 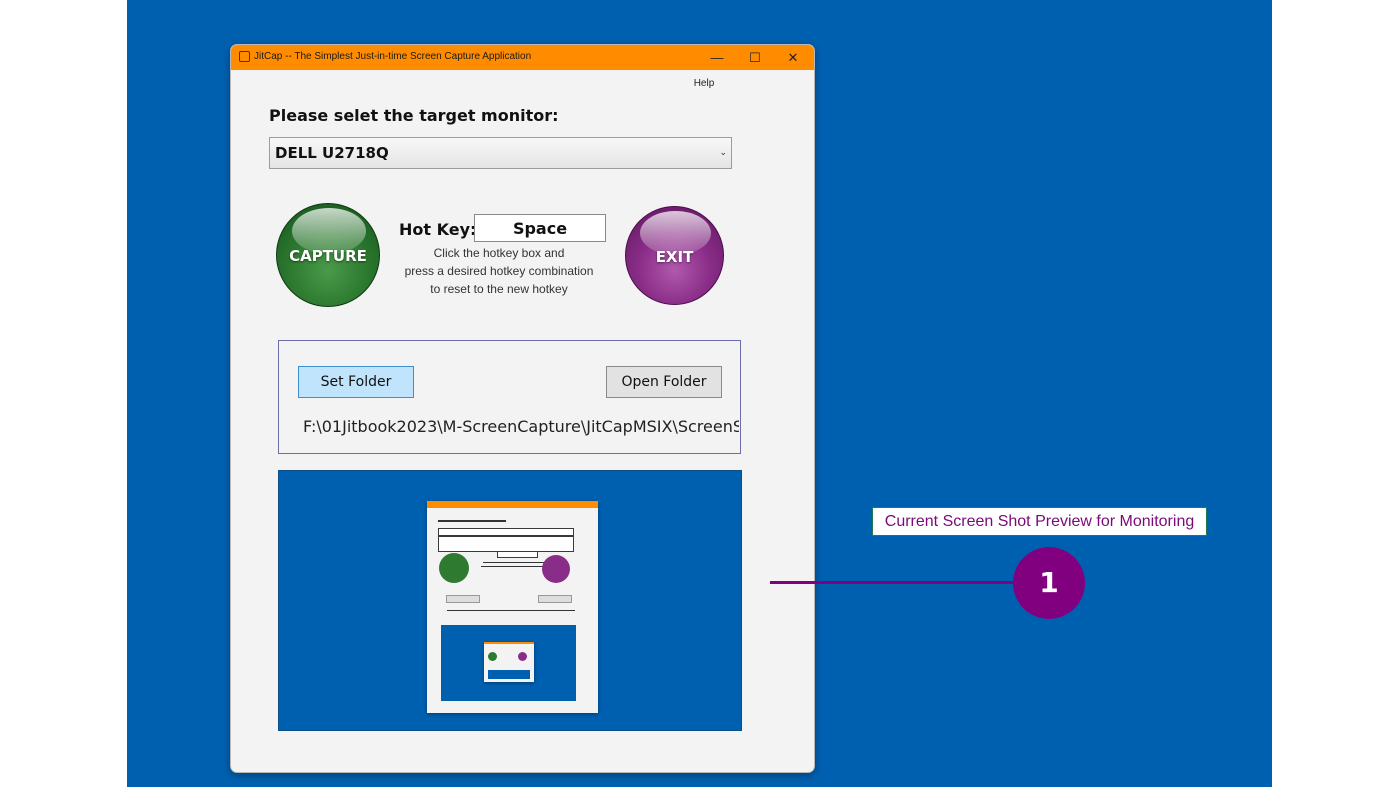 What do you see at coordinates (664, 382) in the screenshot?
I see `open-folder-button: Open Folder` at bounding box center [664, 382].